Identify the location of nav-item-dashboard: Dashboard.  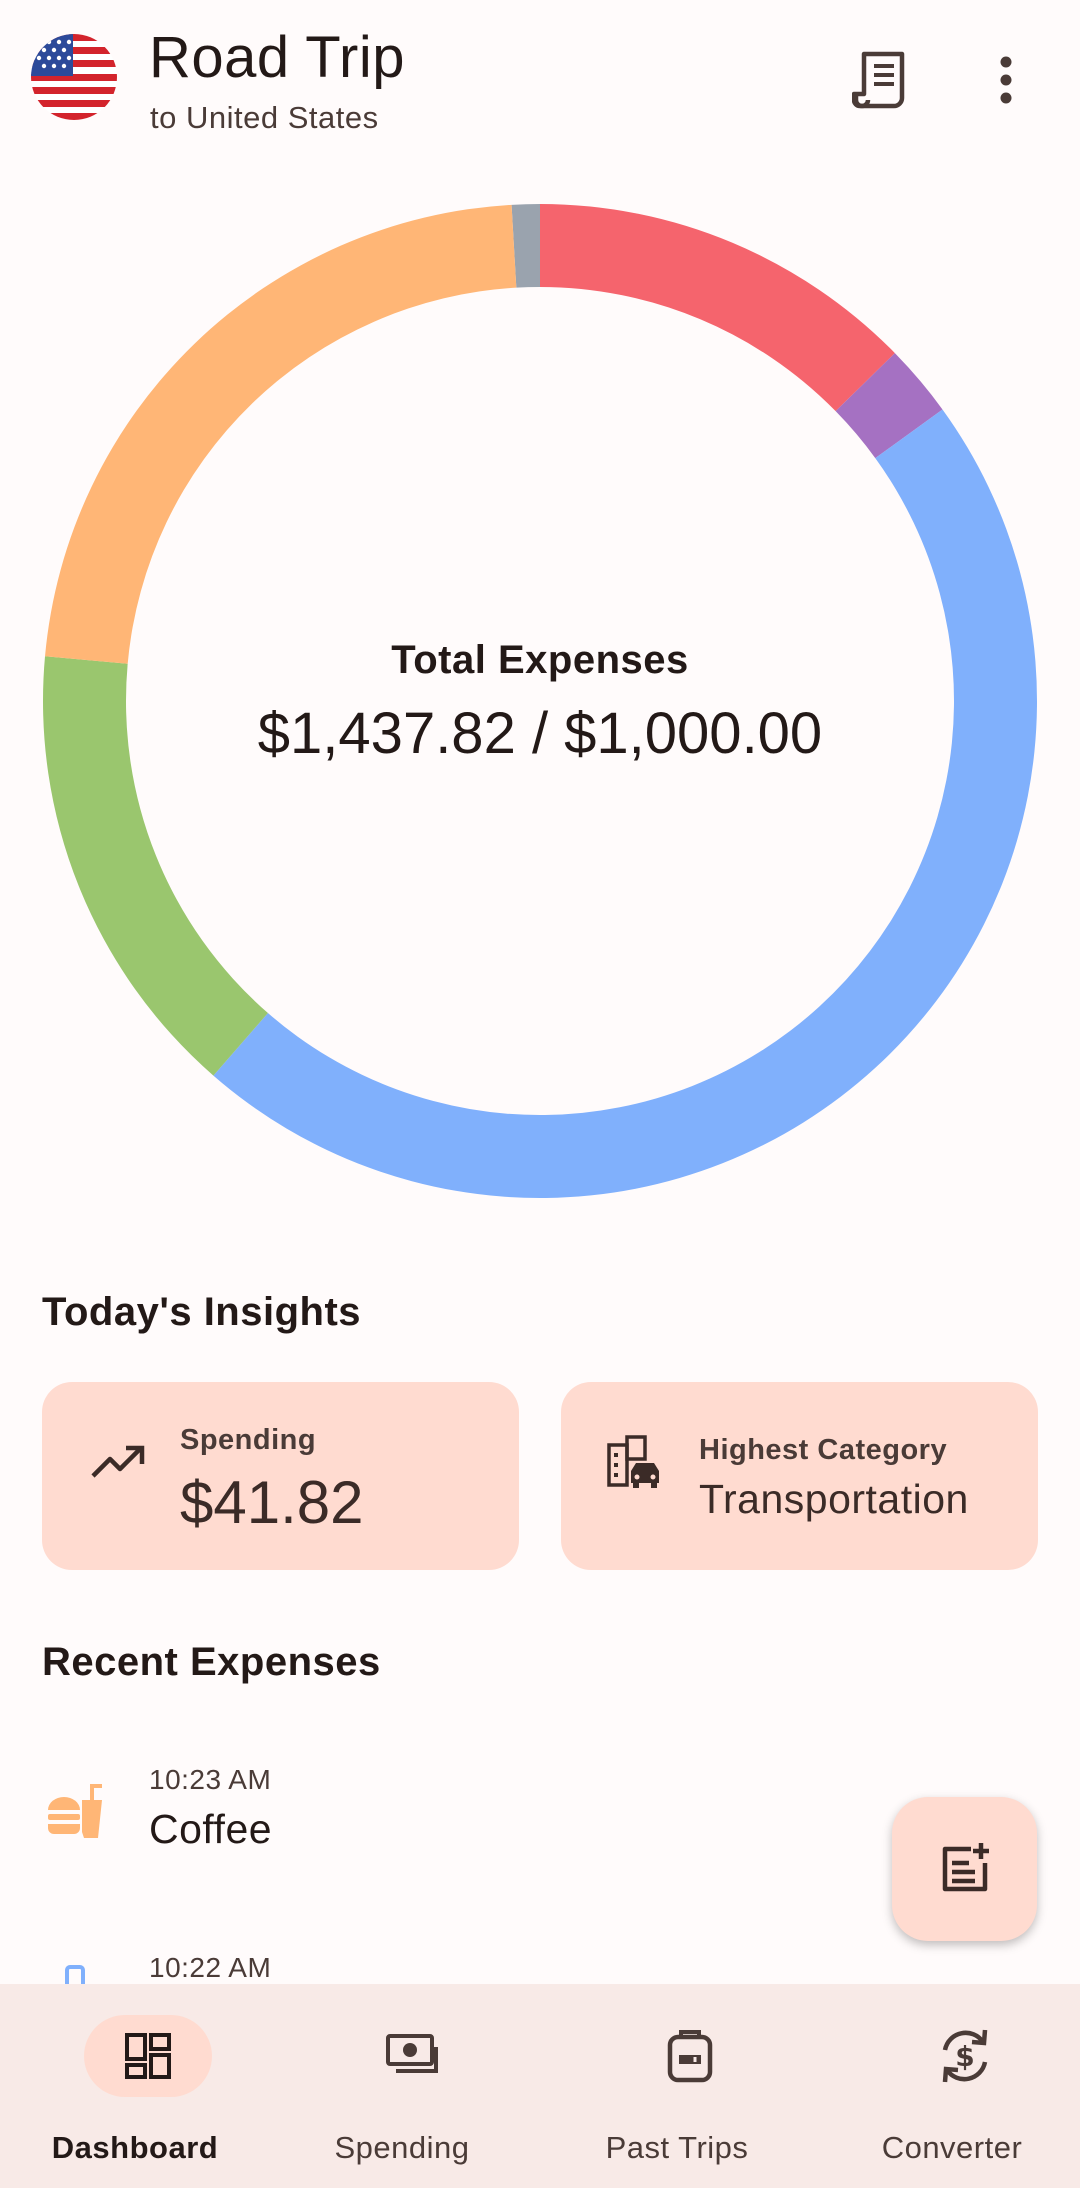
(135, 2086).